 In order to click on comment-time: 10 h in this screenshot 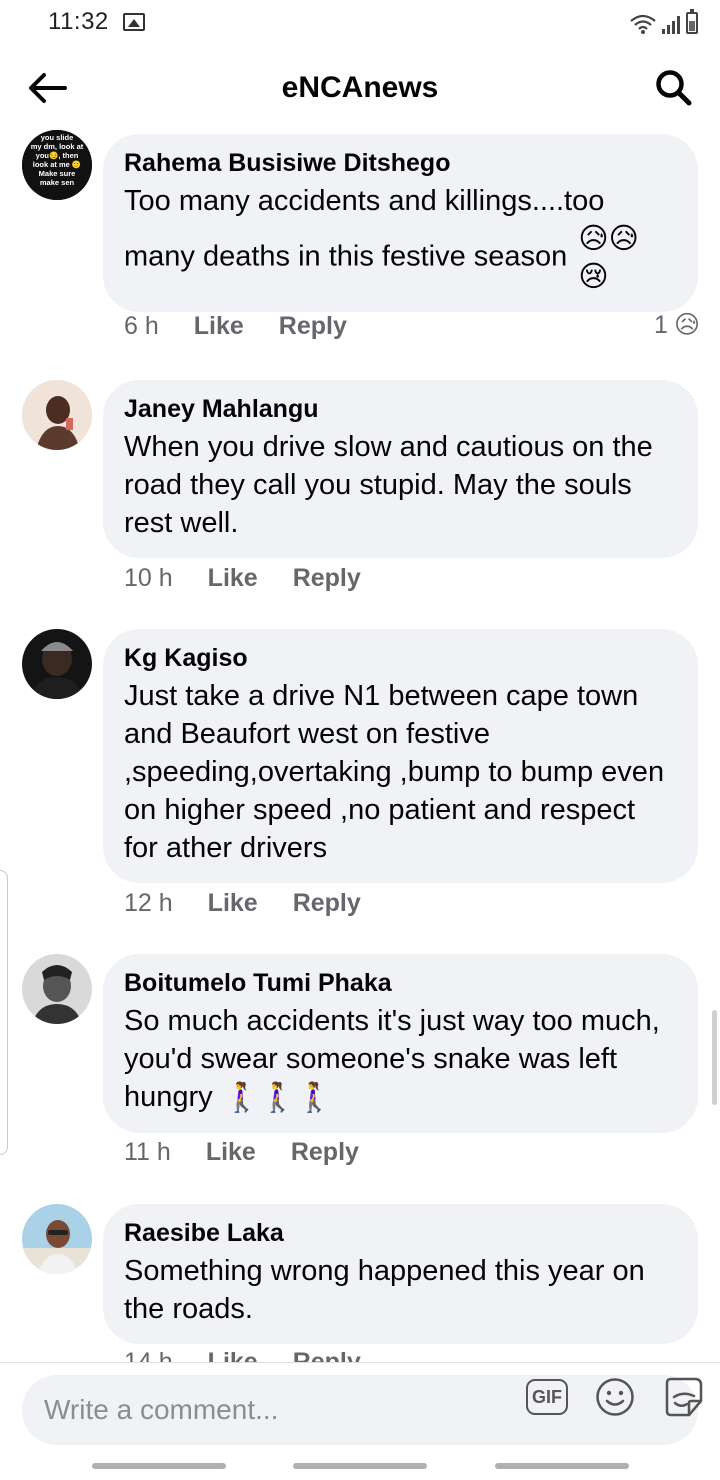, I will do `click(148, 578)`.